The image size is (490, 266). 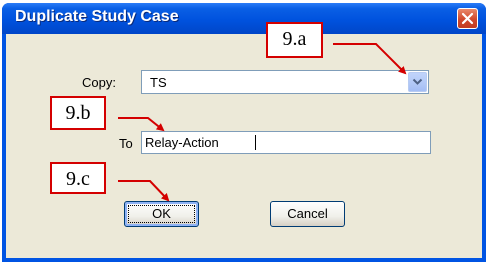 I want to click on annotation-9c: 9.c, so click(x=78, y=178).